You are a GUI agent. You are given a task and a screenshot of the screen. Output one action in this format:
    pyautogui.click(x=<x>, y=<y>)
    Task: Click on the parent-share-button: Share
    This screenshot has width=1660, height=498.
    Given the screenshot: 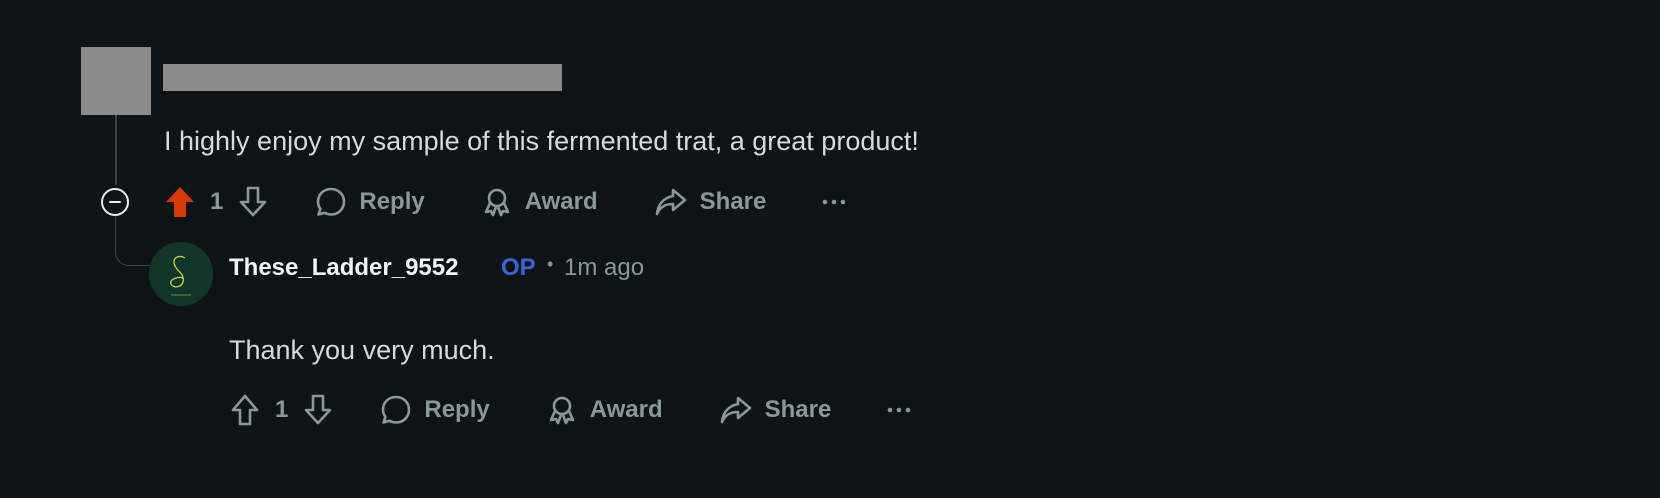 What is the action you would take?
    pyautogui.click(x=710, y=202)
    